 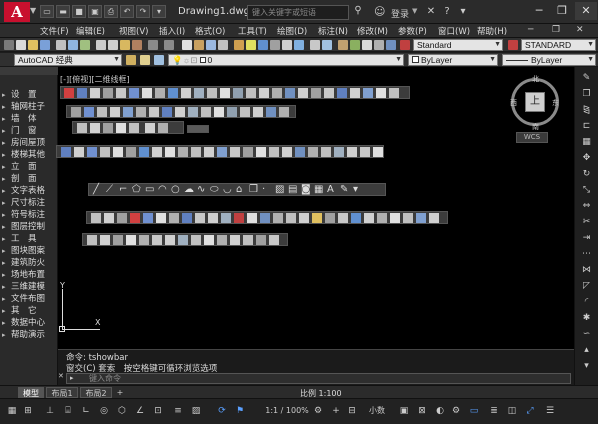 I want to click on ortho-icon: ∟, so click(x=86, y=411).